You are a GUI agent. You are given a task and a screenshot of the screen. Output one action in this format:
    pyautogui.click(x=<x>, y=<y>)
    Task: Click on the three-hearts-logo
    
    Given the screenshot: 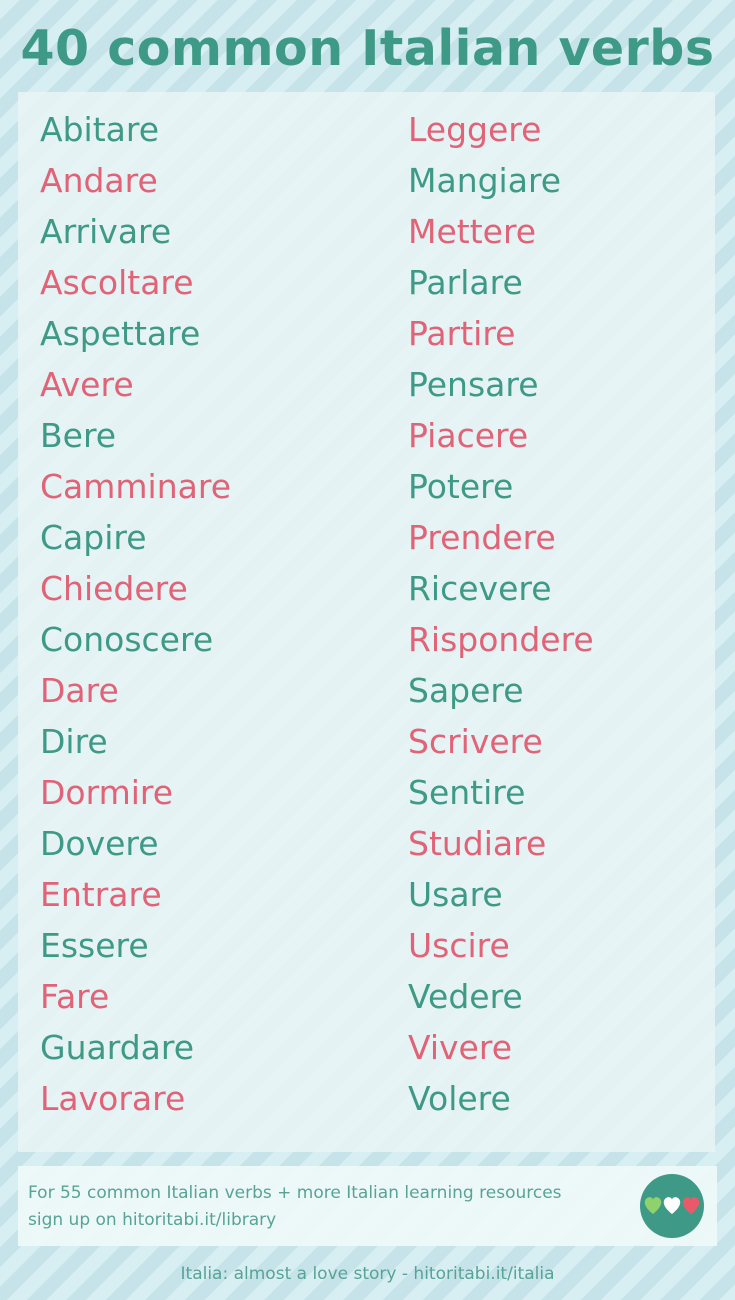 What is the action you would take?
    pyautogui.click(x=672, y=1206)
    